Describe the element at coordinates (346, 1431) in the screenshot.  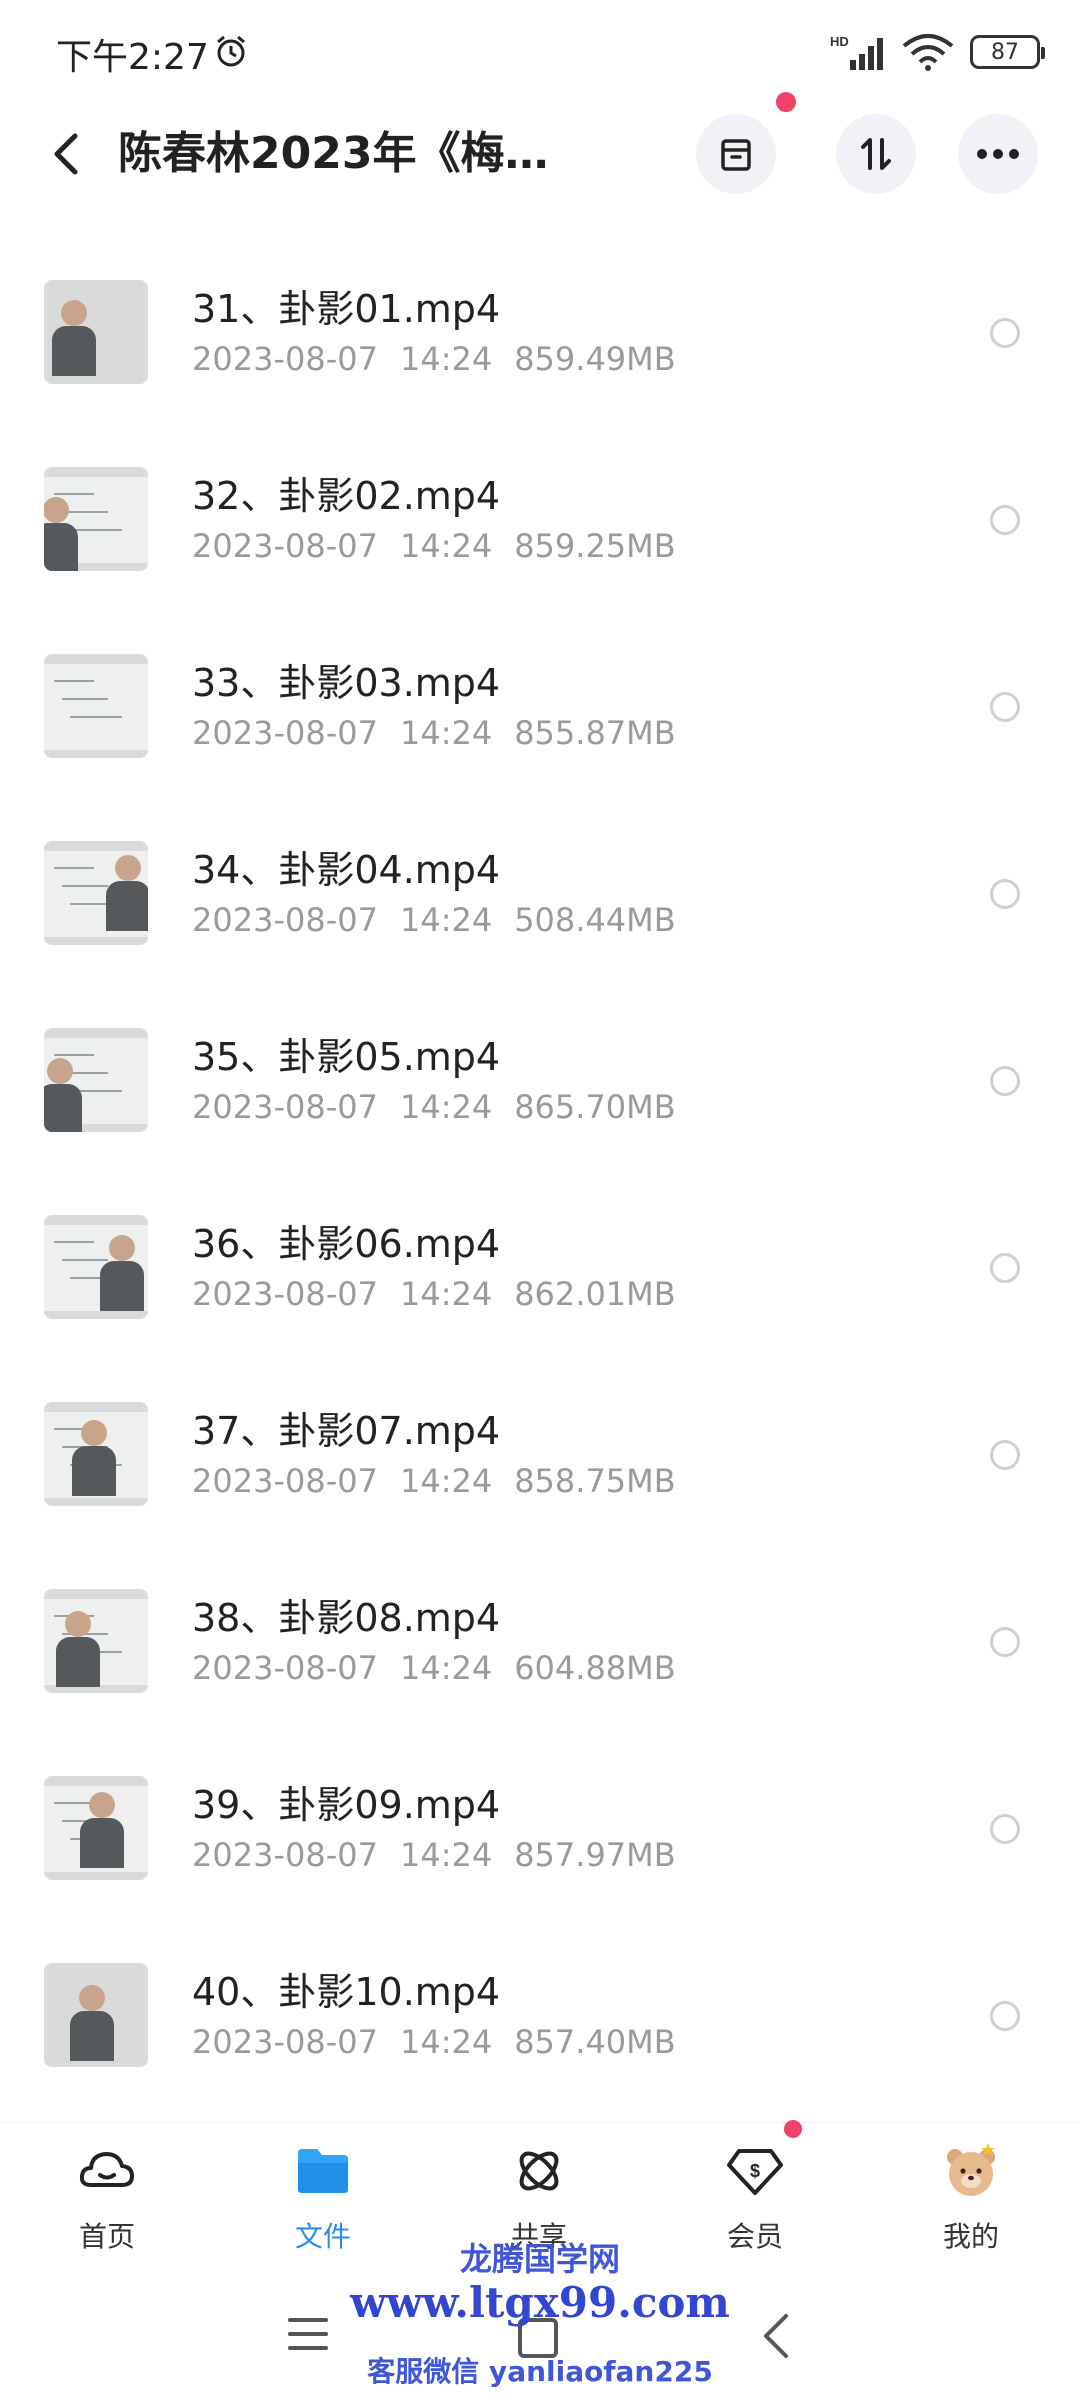
I see `file-name: 37、卦影07.mp4` at that location.